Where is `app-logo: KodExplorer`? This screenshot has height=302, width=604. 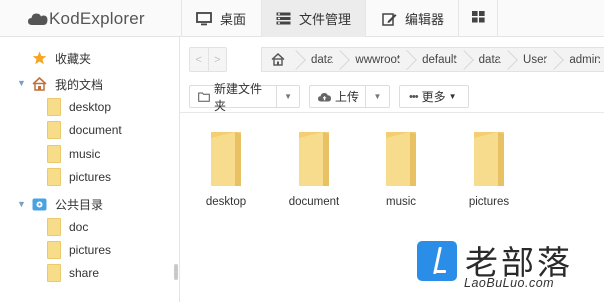
app-logo: KodExplorer is located at coordinates (86, 19).